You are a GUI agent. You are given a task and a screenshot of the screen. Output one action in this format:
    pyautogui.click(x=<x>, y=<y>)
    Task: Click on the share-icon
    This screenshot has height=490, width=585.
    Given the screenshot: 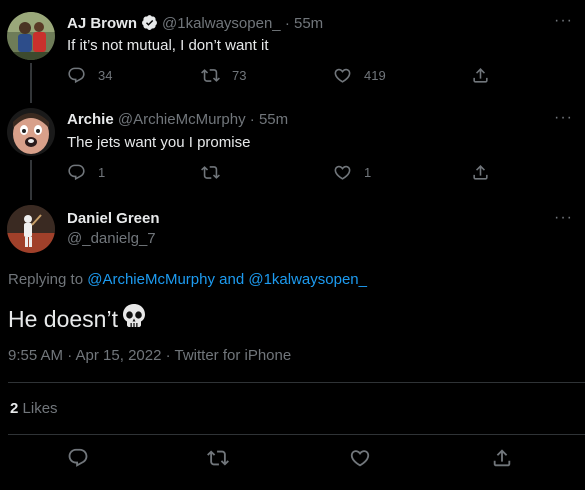 What is the action you would take?
    pyautogui.click(x=502, y=458)
    